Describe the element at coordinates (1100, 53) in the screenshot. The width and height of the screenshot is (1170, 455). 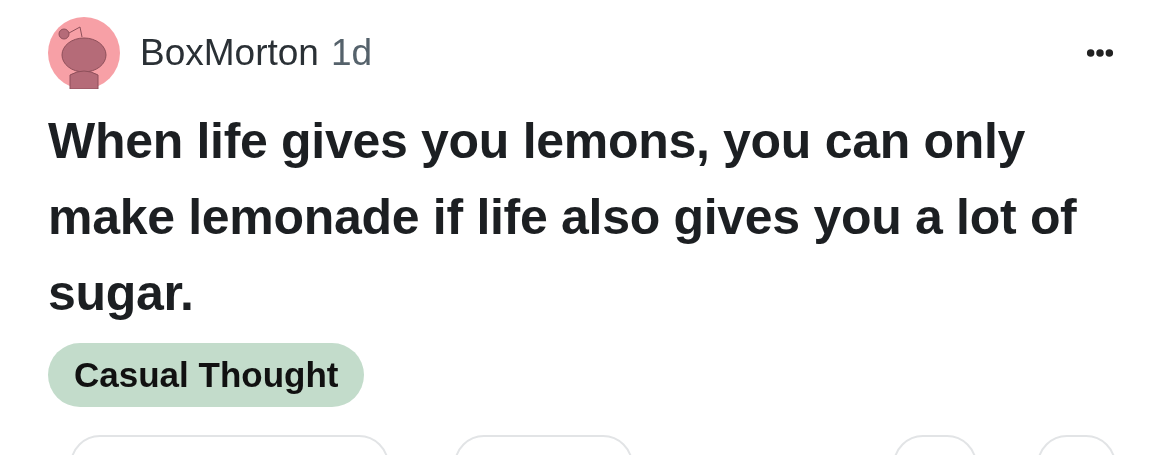
I see `more-options-icon` at that location.